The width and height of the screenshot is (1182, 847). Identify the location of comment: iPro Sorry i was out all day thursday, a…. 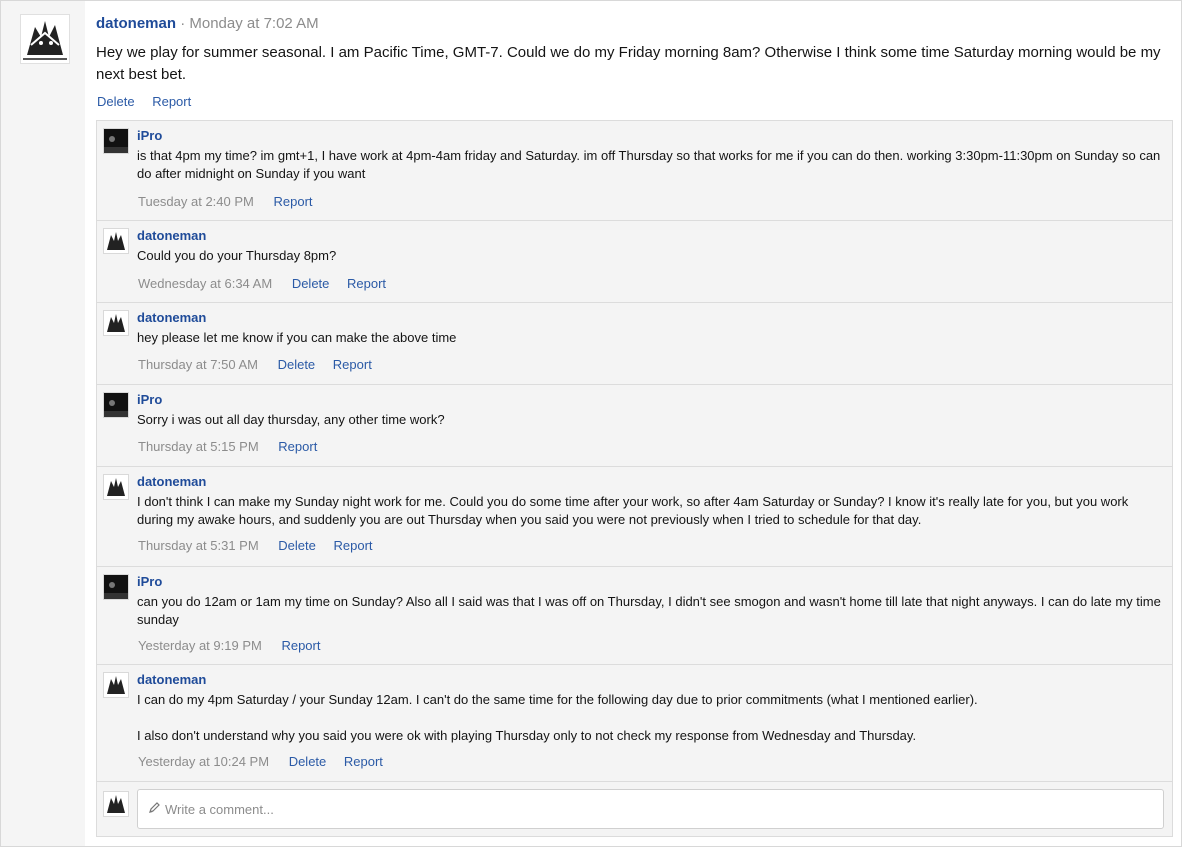
(634, 426).